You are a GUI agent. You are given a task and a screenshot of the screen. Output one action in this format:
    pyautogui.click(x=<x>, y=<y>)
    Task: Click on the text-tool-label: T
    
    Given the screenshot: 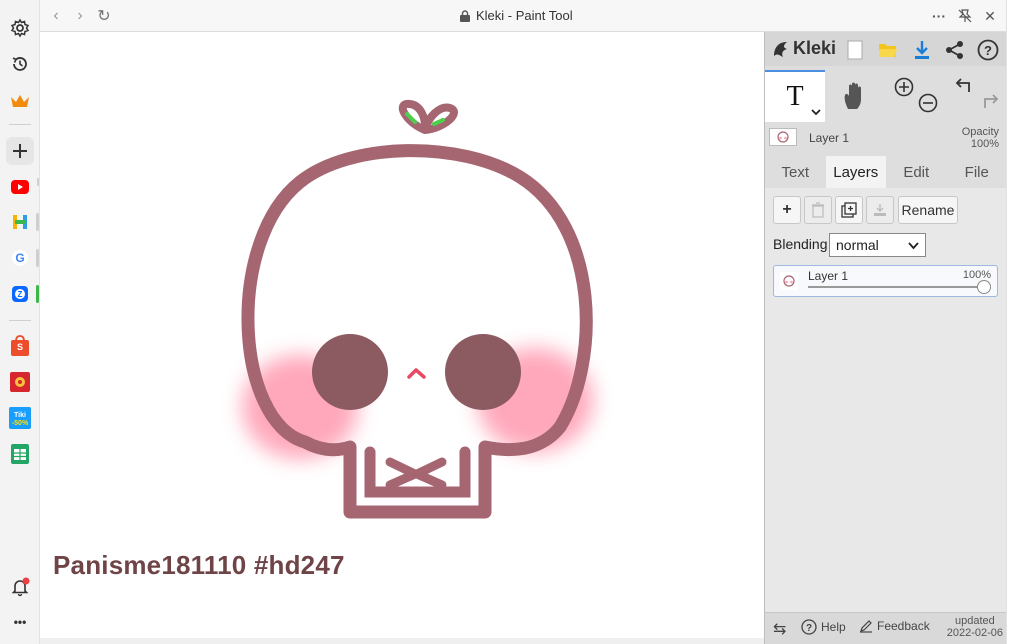 What is the action you would take?
    pyautogui.click(x=795, y=96)
    